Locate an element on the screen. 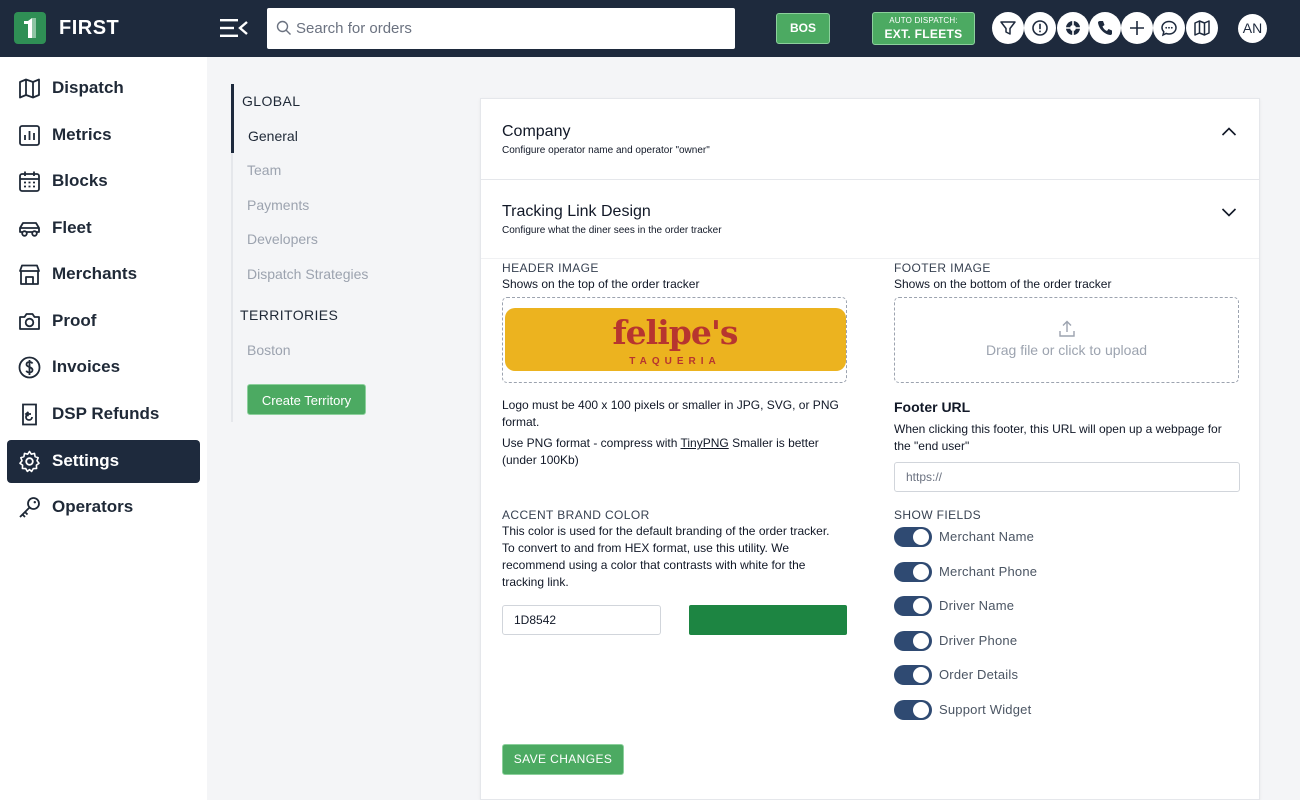 The image size is (1300, 800). footer-url-heading: Footer URL is located at coordinates (932, 407).